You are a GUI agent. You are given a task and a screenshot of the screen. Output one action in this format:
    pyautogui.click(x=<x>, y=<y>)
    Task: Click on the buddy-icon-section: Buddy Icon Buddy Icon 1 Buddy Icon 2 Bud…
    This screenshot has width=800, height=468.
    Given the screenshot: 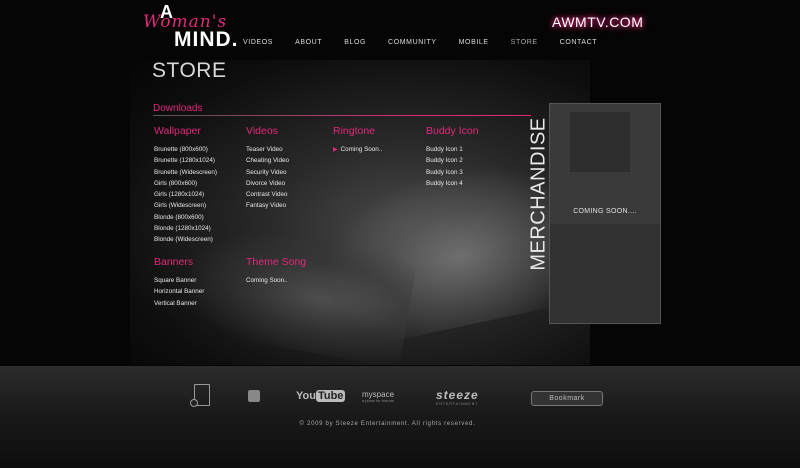 What is the action you would take?
    pyautogui.click(x=452, y=157)
    